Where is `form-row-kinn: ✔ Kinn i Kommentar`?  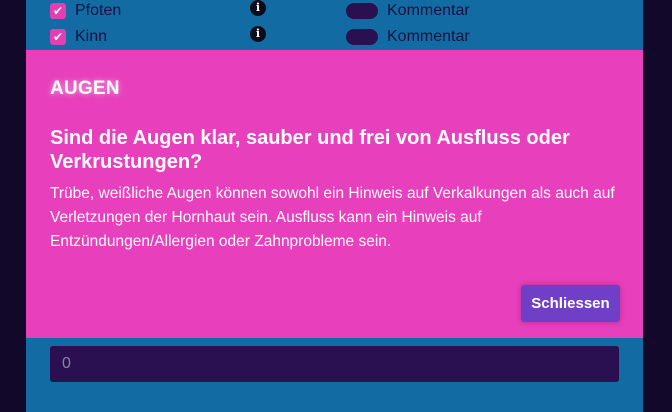 form-row-kinn: ✔ Kinn i Kommentar is located at coordinates (334, 38).